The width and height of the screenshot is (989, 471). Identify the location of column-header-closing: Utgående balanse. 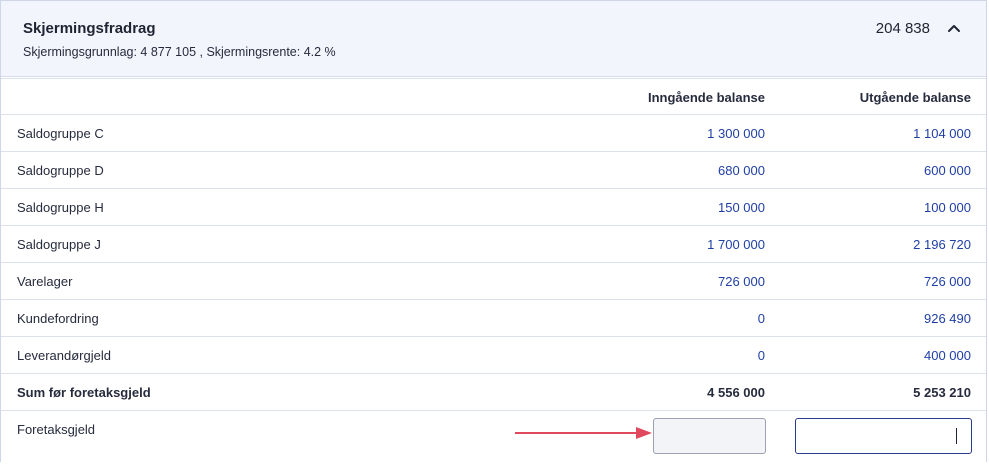
(915, 97).